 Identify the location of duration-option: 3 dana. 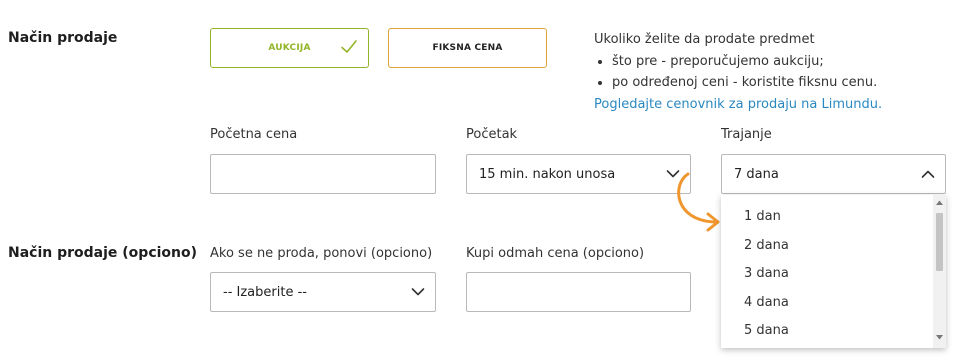
(826, 274).